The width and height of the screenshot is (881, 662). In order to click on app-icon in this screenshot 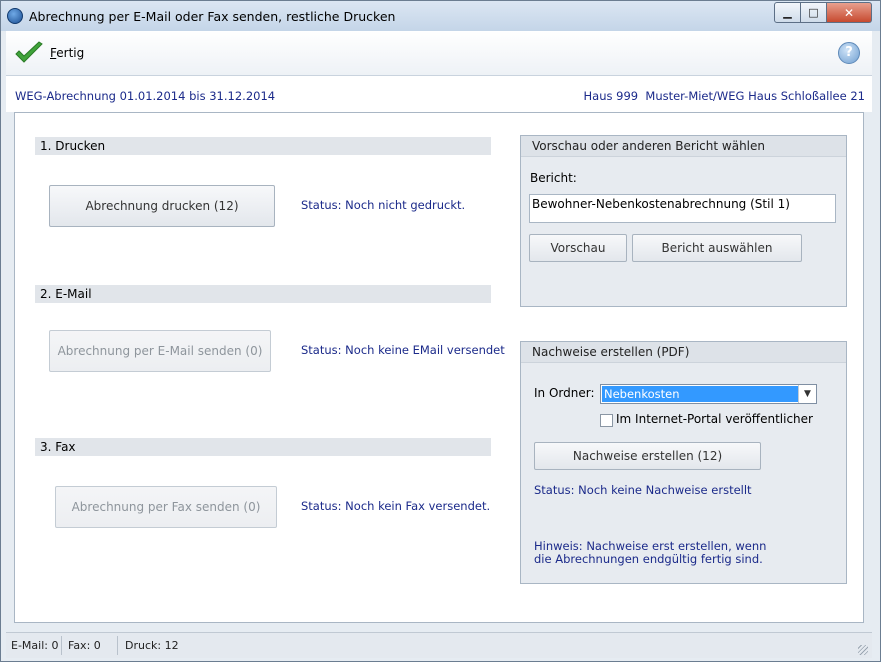, I will do `click(15, 16)`.